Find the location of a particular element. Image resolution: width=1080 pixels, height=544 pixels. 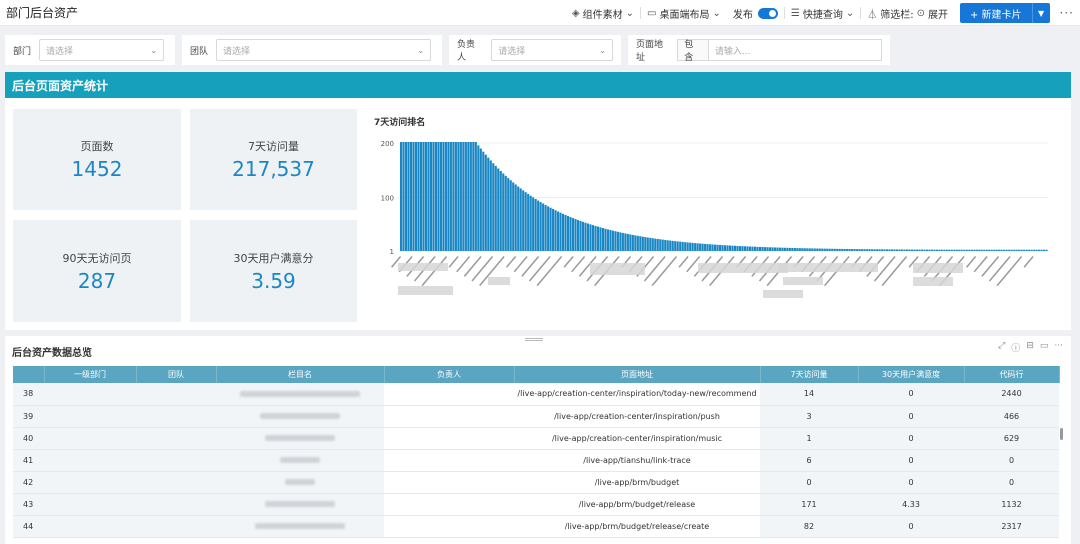

header-team: 团队 is located at coordinates (176, 374).